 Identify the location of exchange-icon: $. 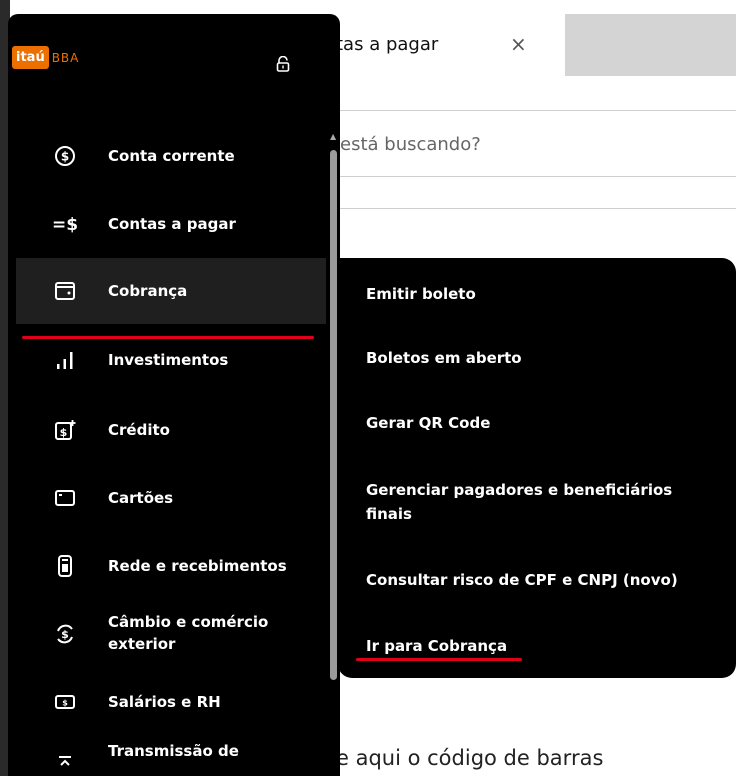
(65, 634).